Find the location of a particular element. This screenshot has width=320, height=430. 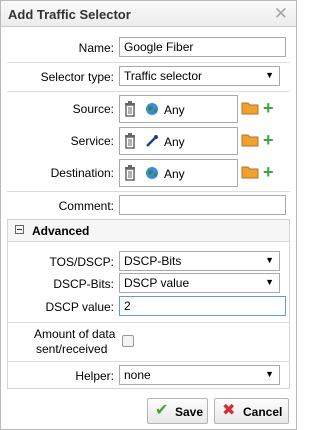

helper-value: none is located at coordinates (137, 375).